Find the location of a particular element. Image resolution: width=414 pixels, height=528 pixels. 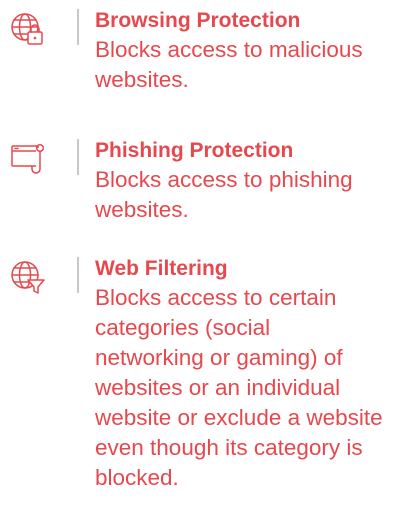

feature-description: Blocks access to phishing websites. is located at coordinates (224, 194).